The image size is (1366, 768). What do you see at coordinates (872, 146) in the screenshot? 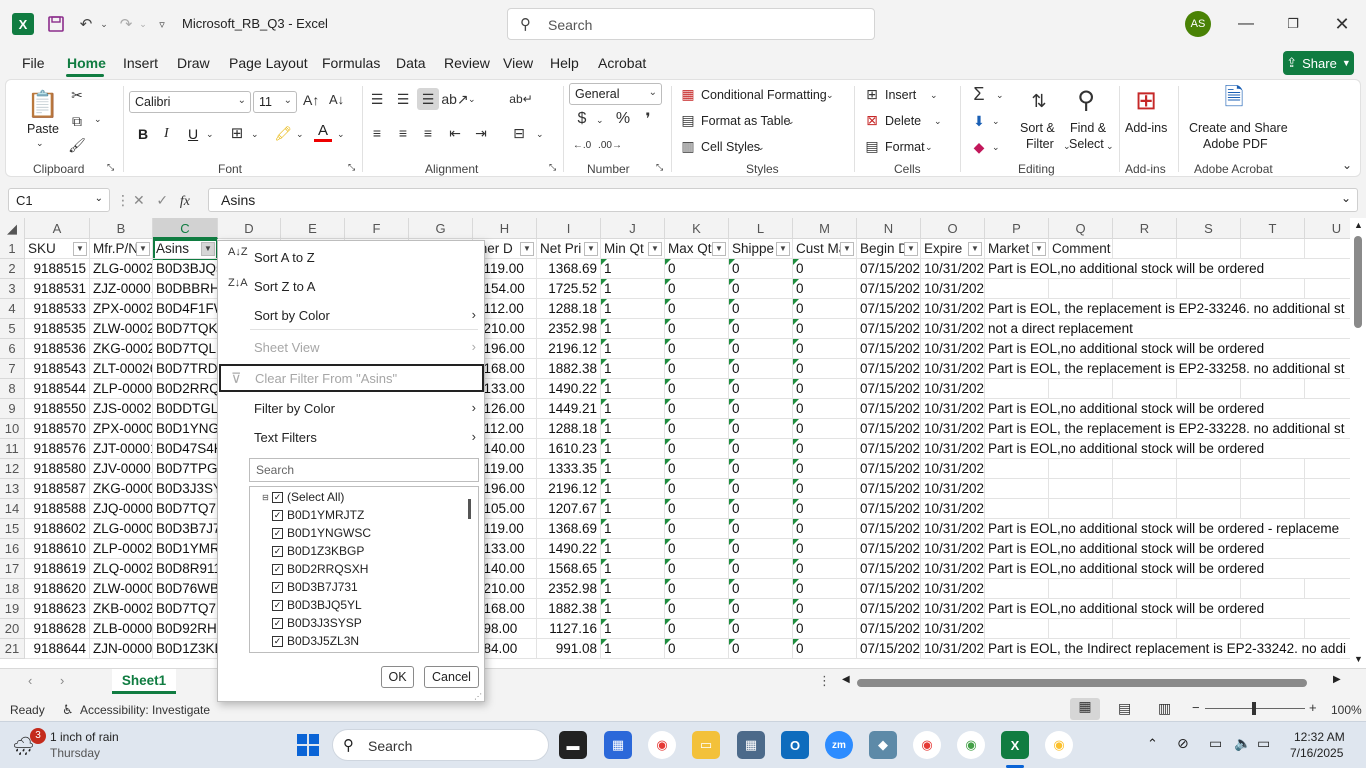
I see `format-cells-icon: ▤` at bounding box center [872, 146].